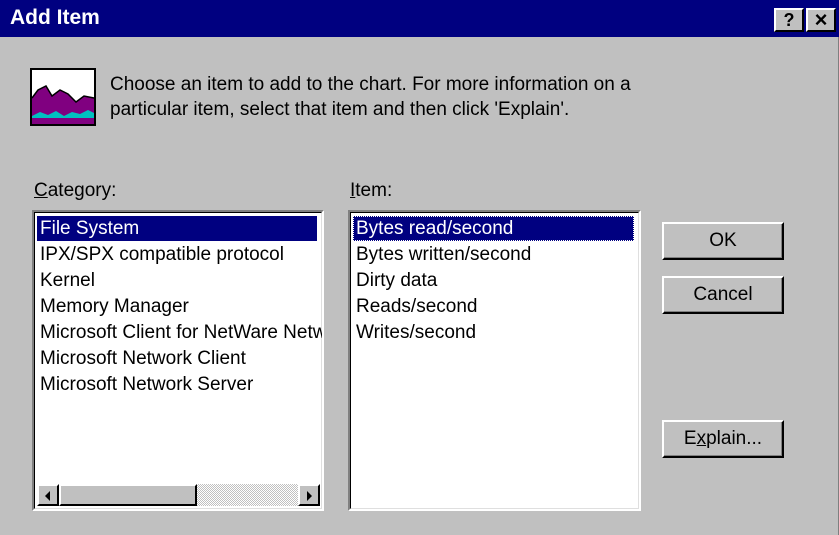 The width and height of the screenshot is (839, 535). I want to click on ok-button-label: OK, so click(723, 240).